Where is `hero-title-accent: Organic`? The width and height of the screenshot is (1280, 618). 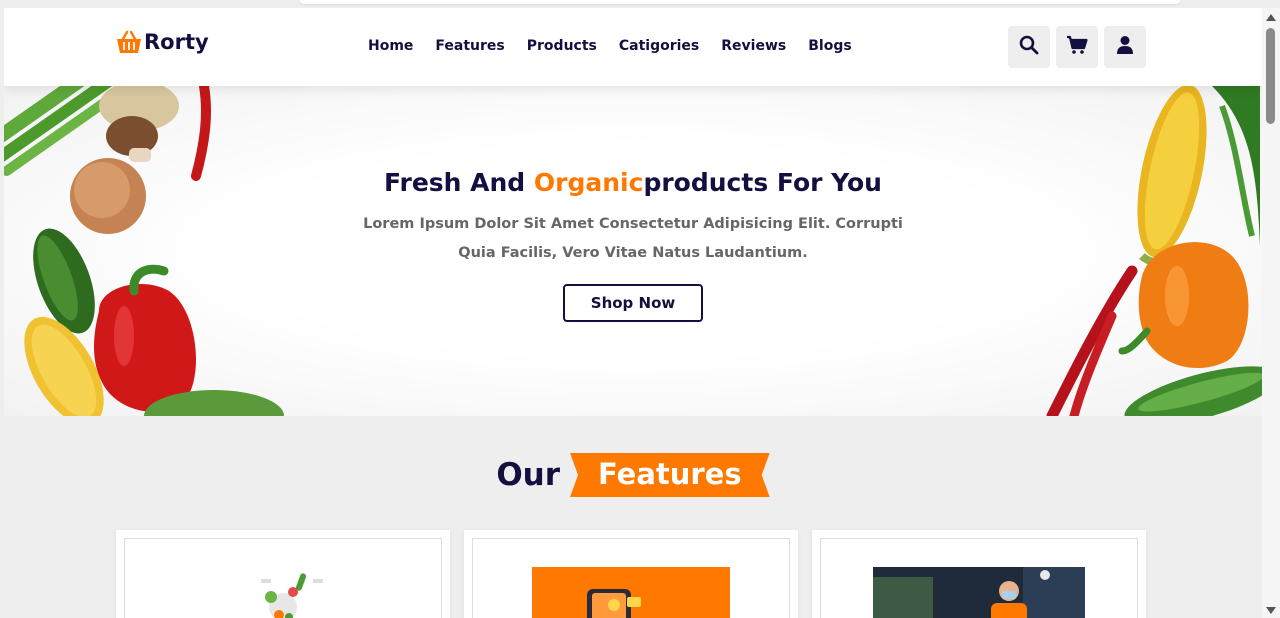 hero-title-accent: Organic is located at coordinates (588, 182).